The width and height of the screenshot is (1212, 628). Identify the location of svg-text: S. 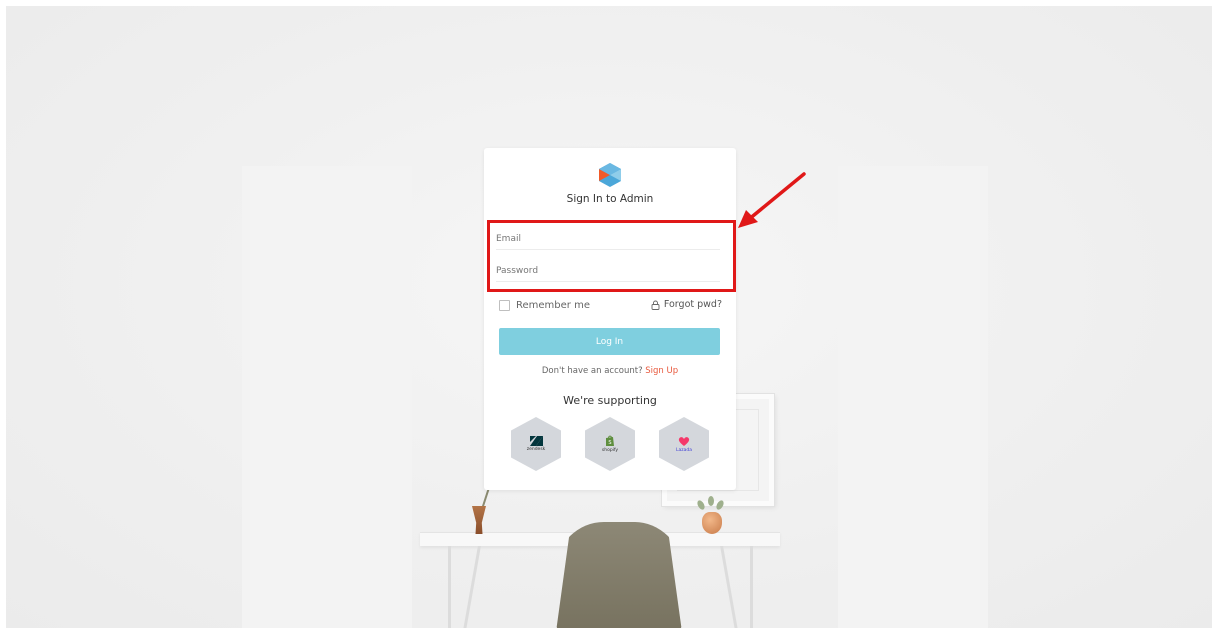
(609, 443).